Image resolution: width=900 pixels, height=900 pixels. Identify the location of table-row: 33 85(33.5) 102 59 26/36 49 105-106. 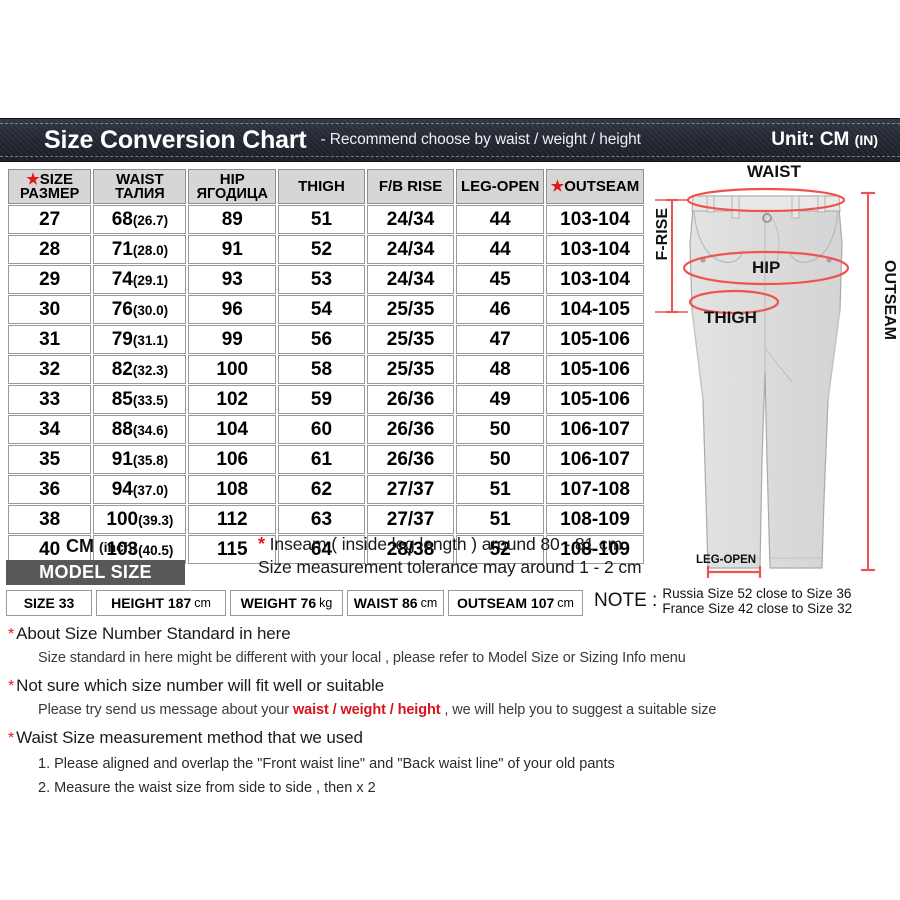
(326, 399).